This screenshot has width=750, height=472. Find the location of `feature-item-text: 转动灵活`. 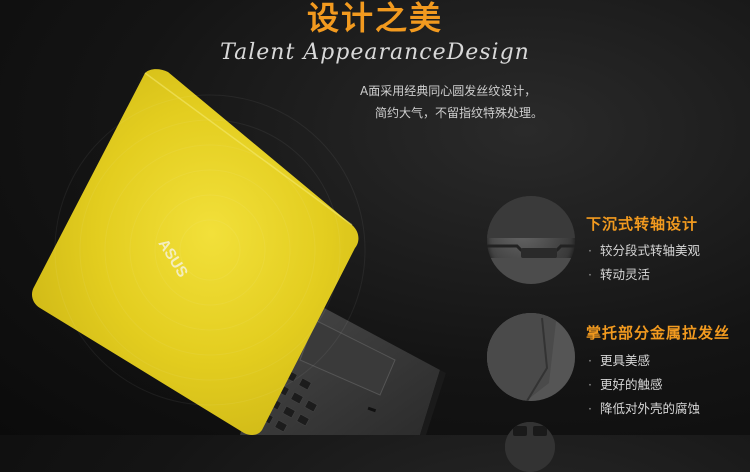

feature-item-text: 转动灵活 is located at coordinates (624, 274).